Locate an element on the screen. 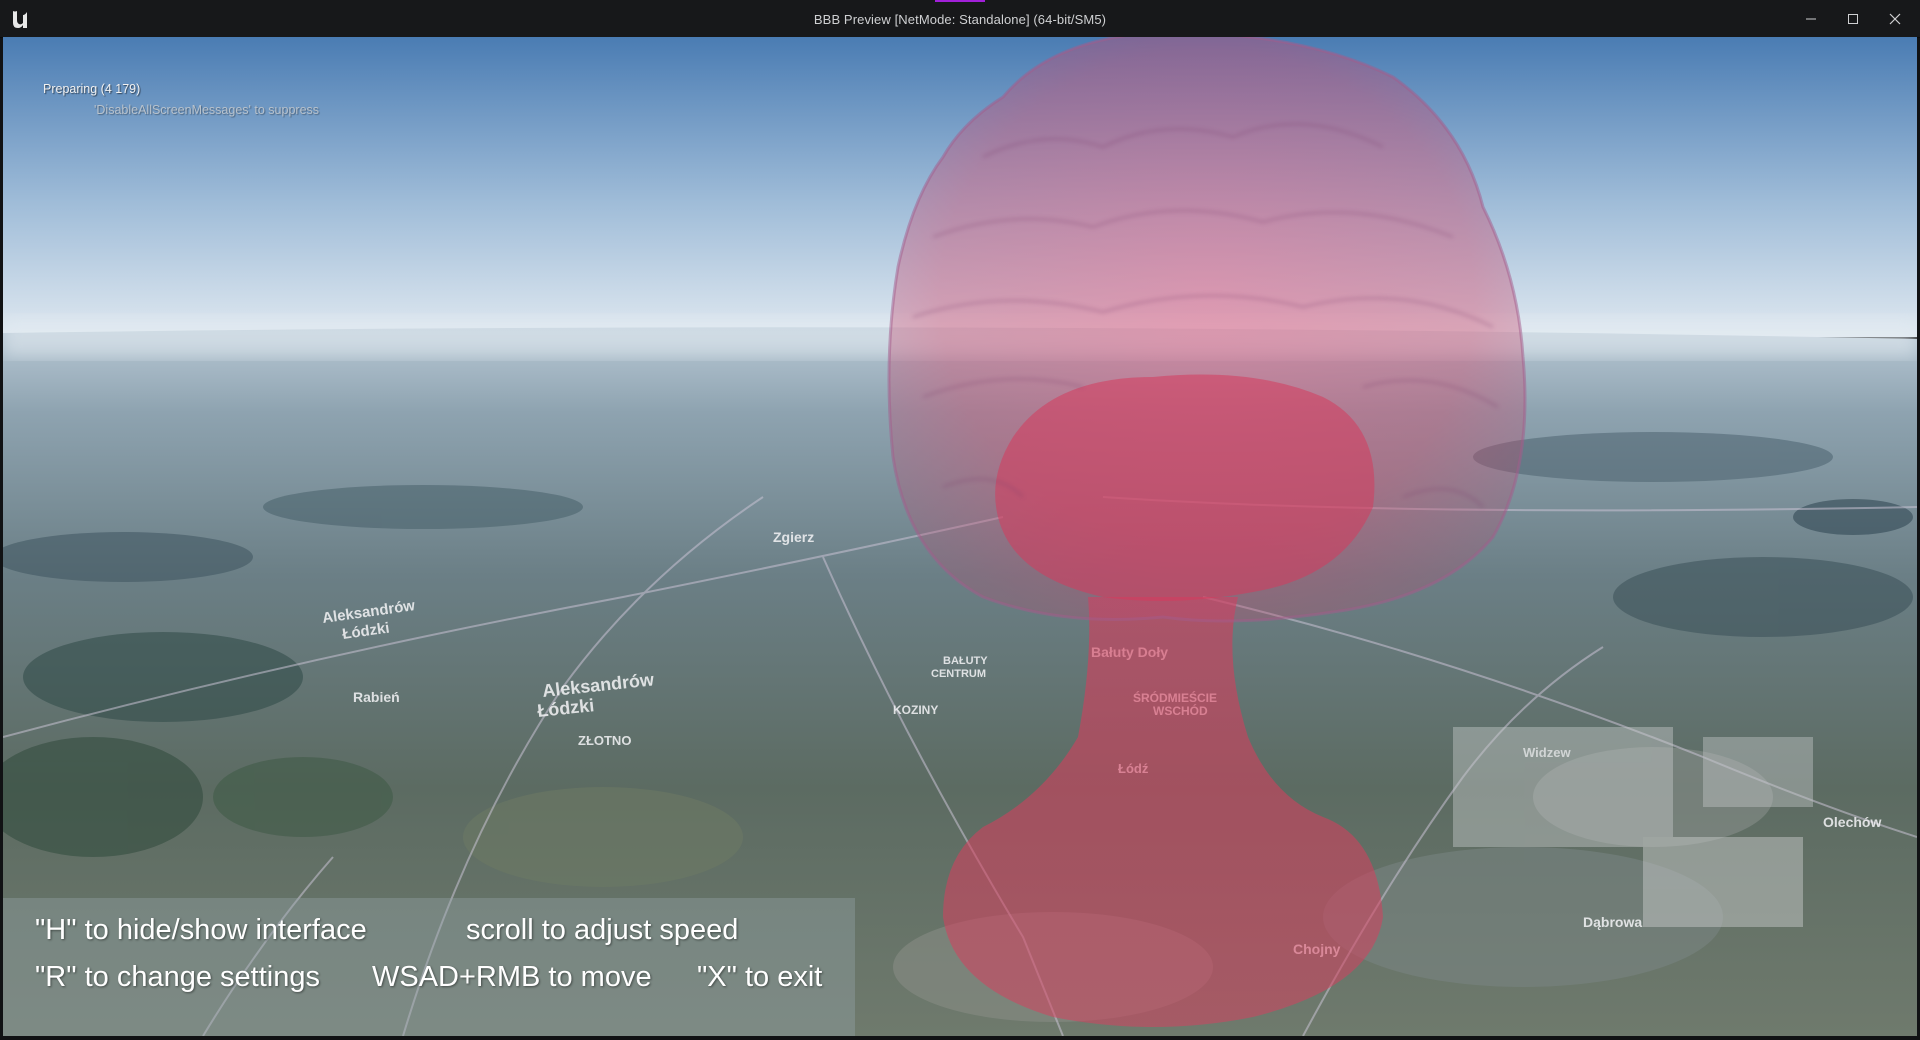  minimize-icon is located at coordinates (1811, 19).